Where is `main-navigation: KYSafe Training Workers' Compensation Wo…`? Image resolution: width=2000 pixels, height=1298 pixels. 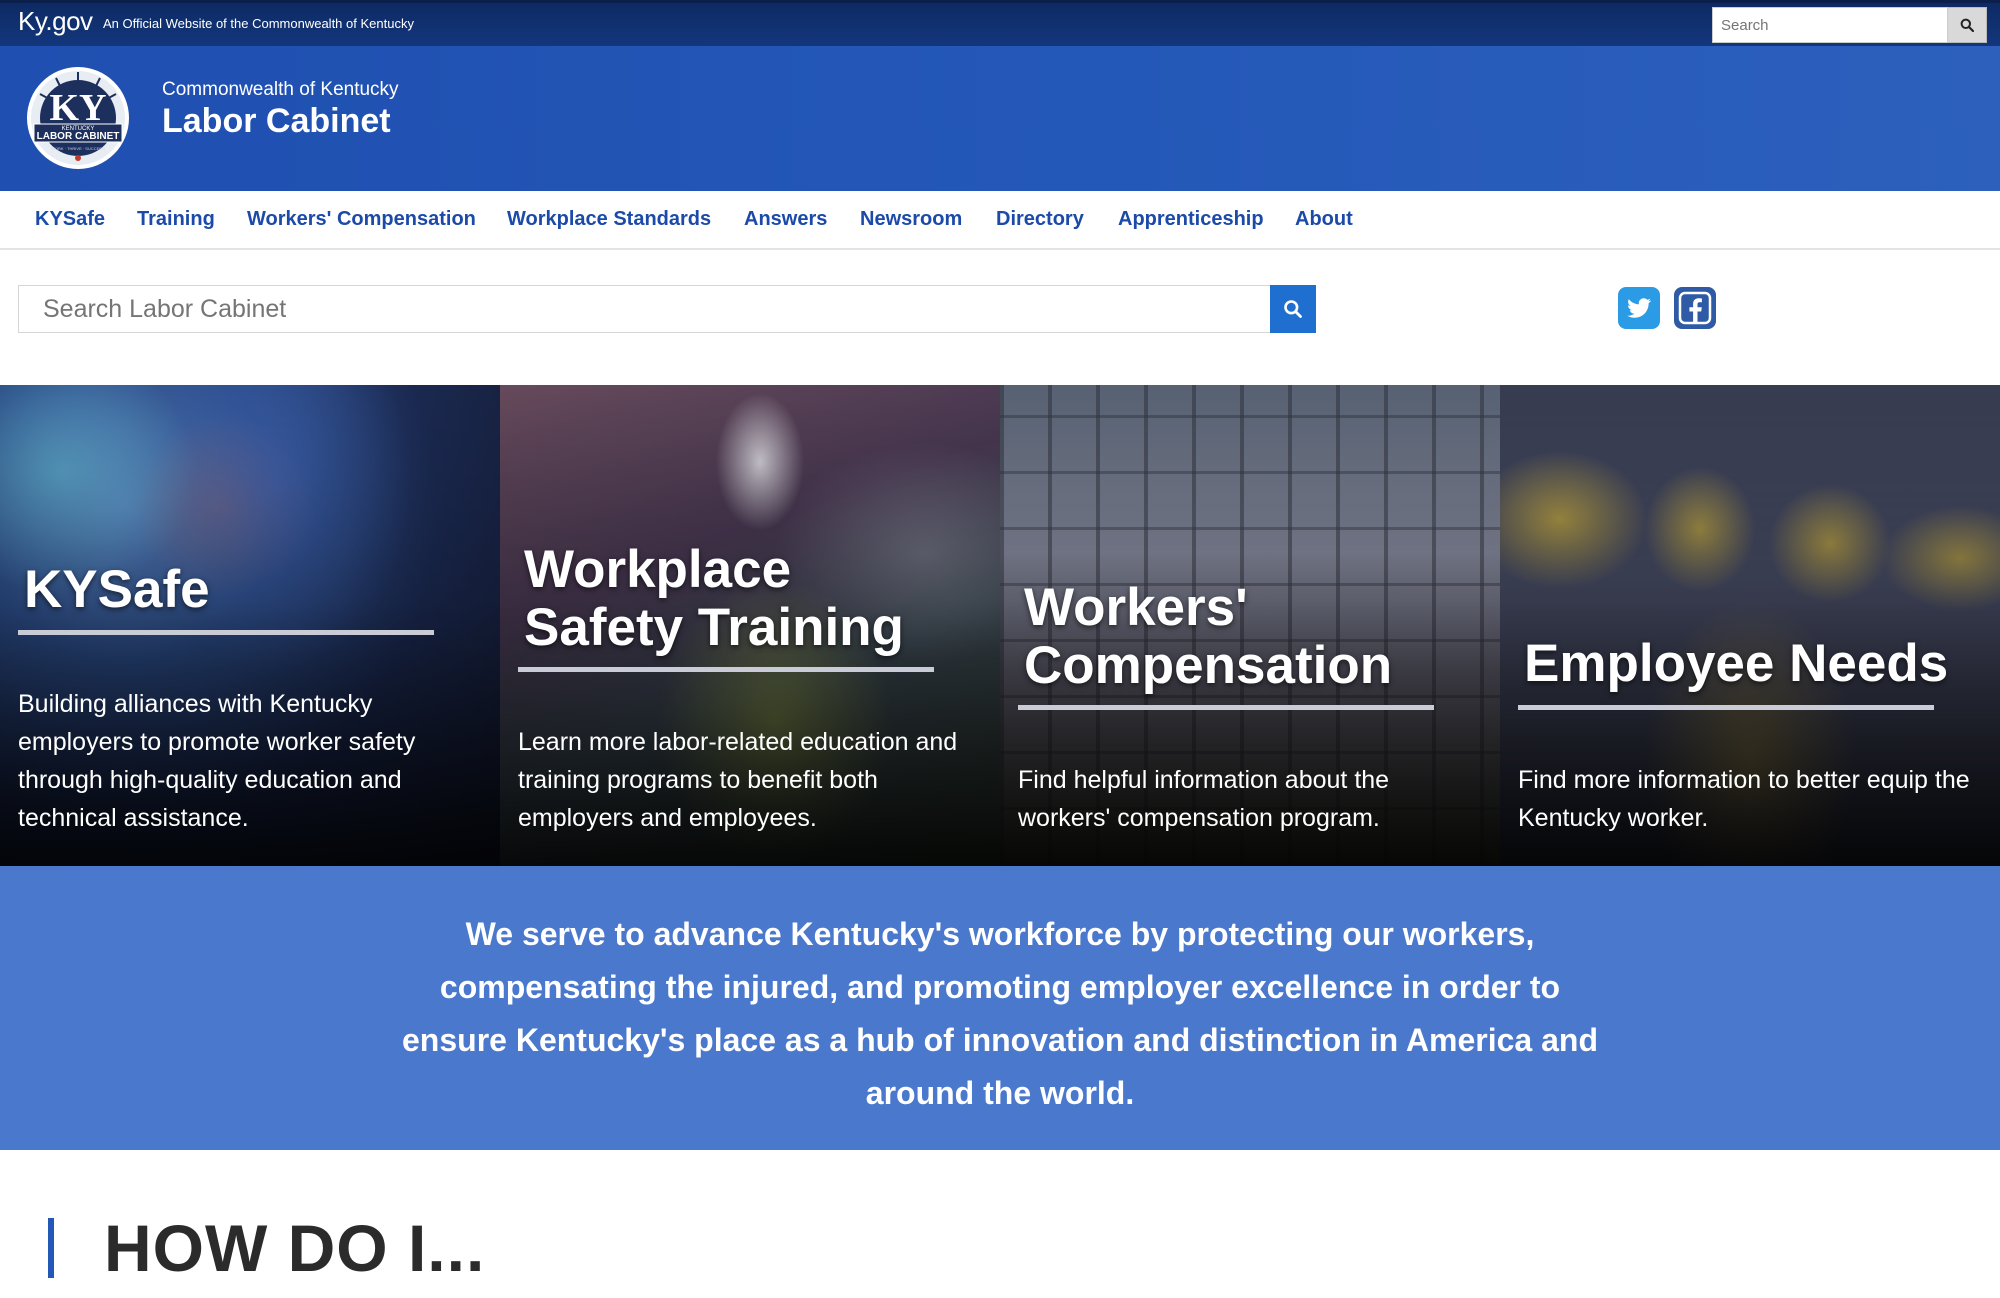
main-navigation: KYSafe Training Workers' Compensation Wo… is located at coordinates (1000, 220).